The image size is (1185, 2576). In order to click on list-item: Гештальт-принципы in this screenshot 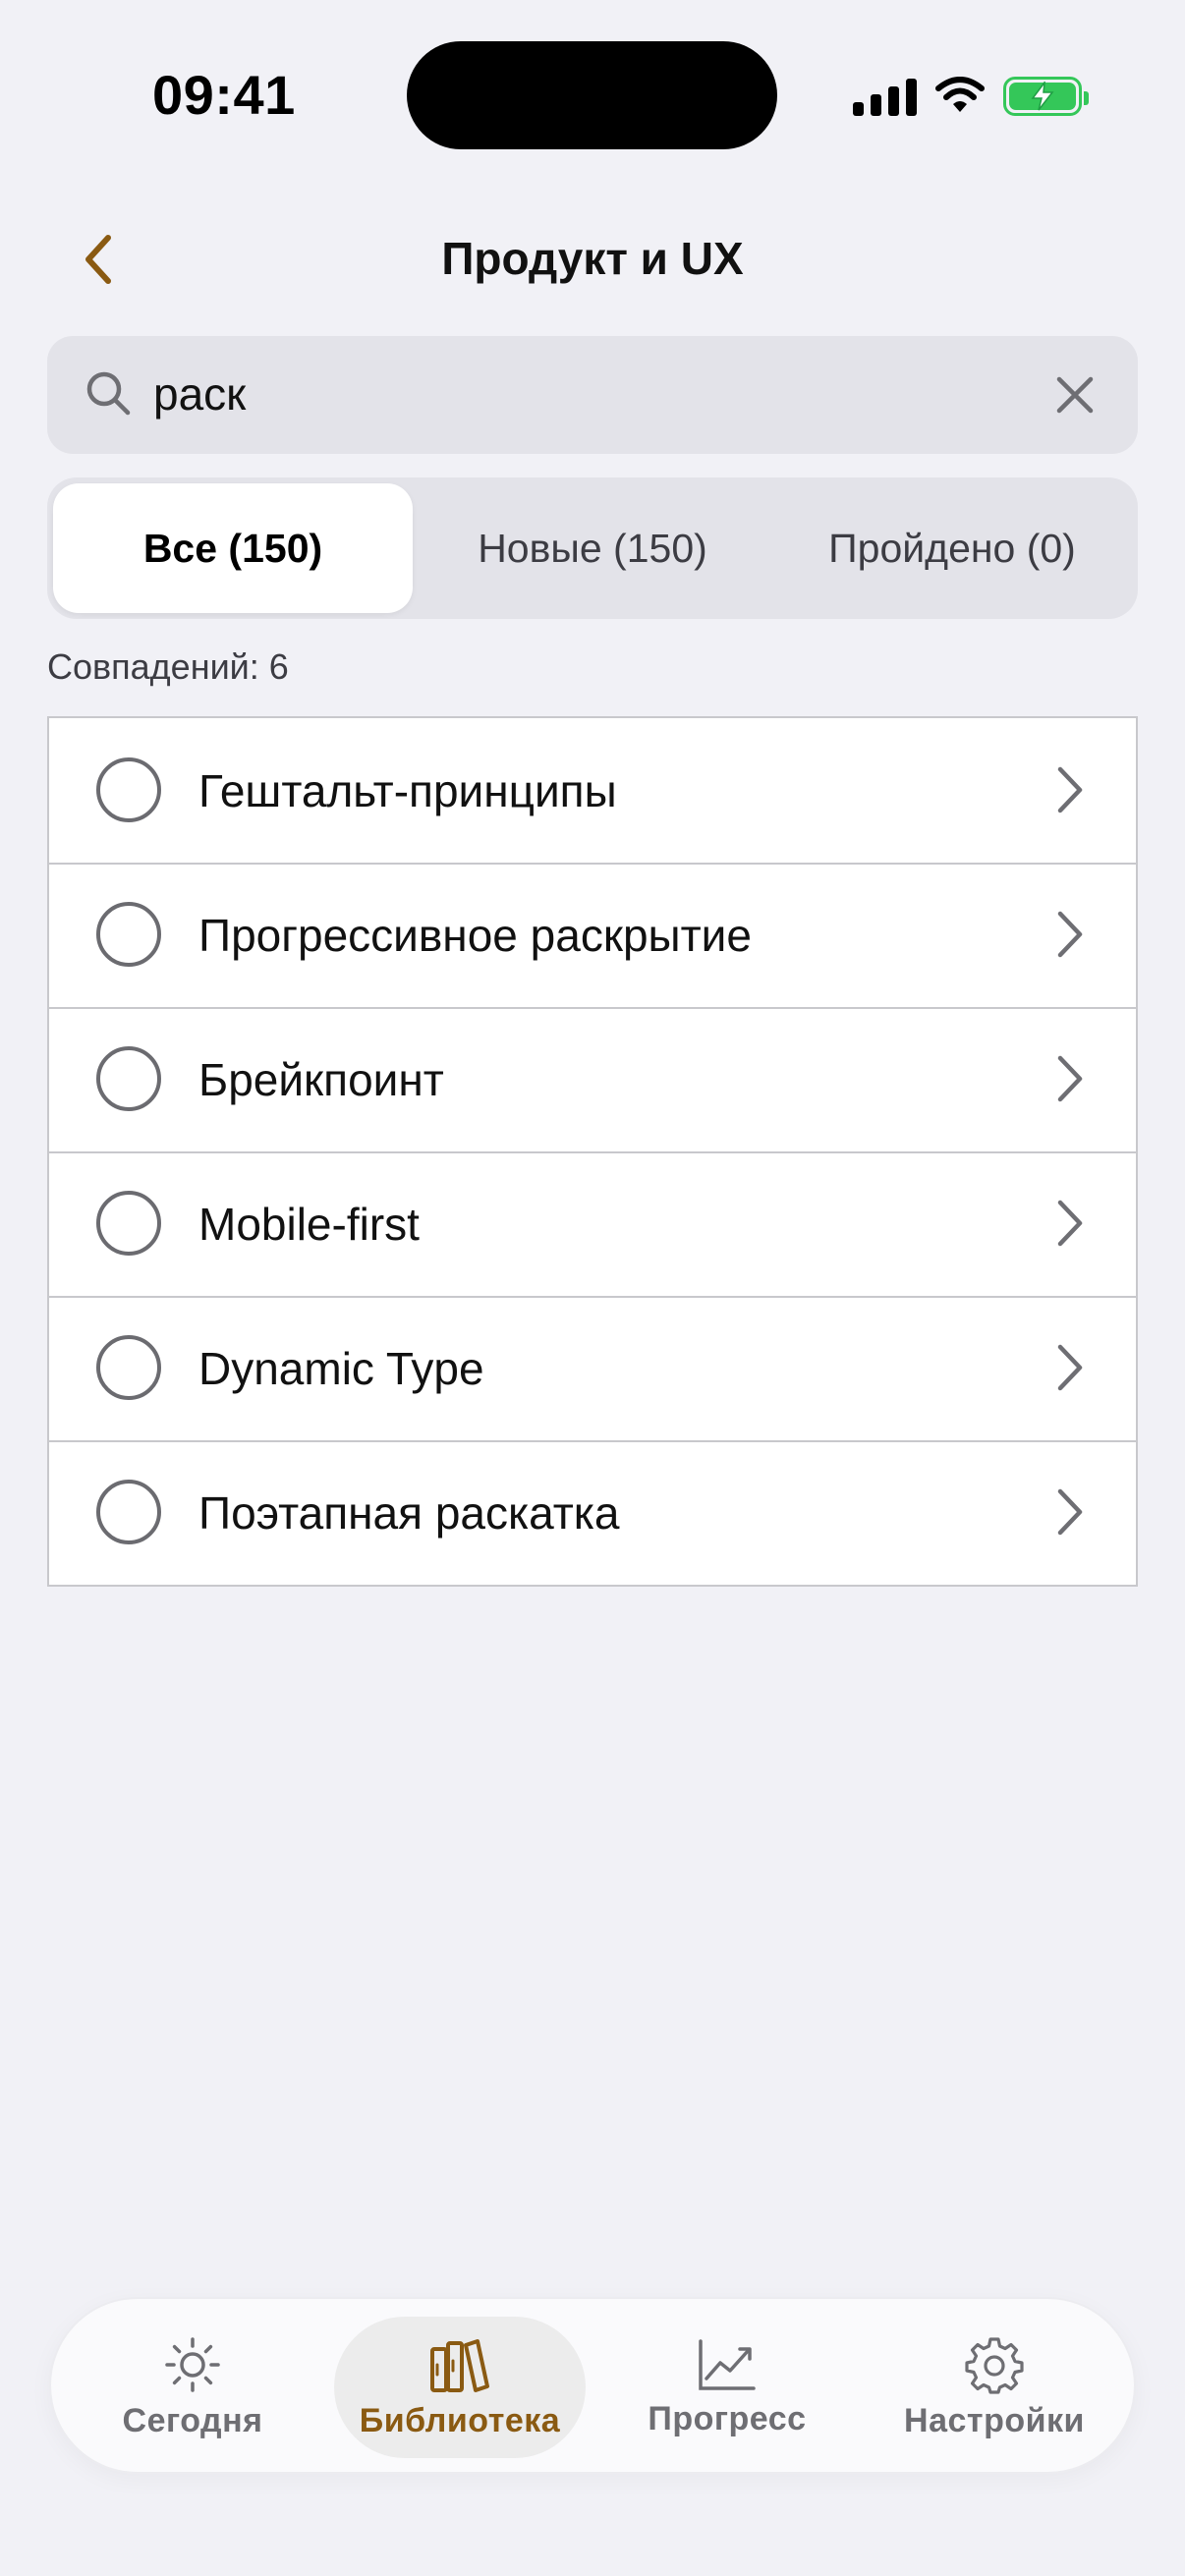, I will do `click(592, 790)`.